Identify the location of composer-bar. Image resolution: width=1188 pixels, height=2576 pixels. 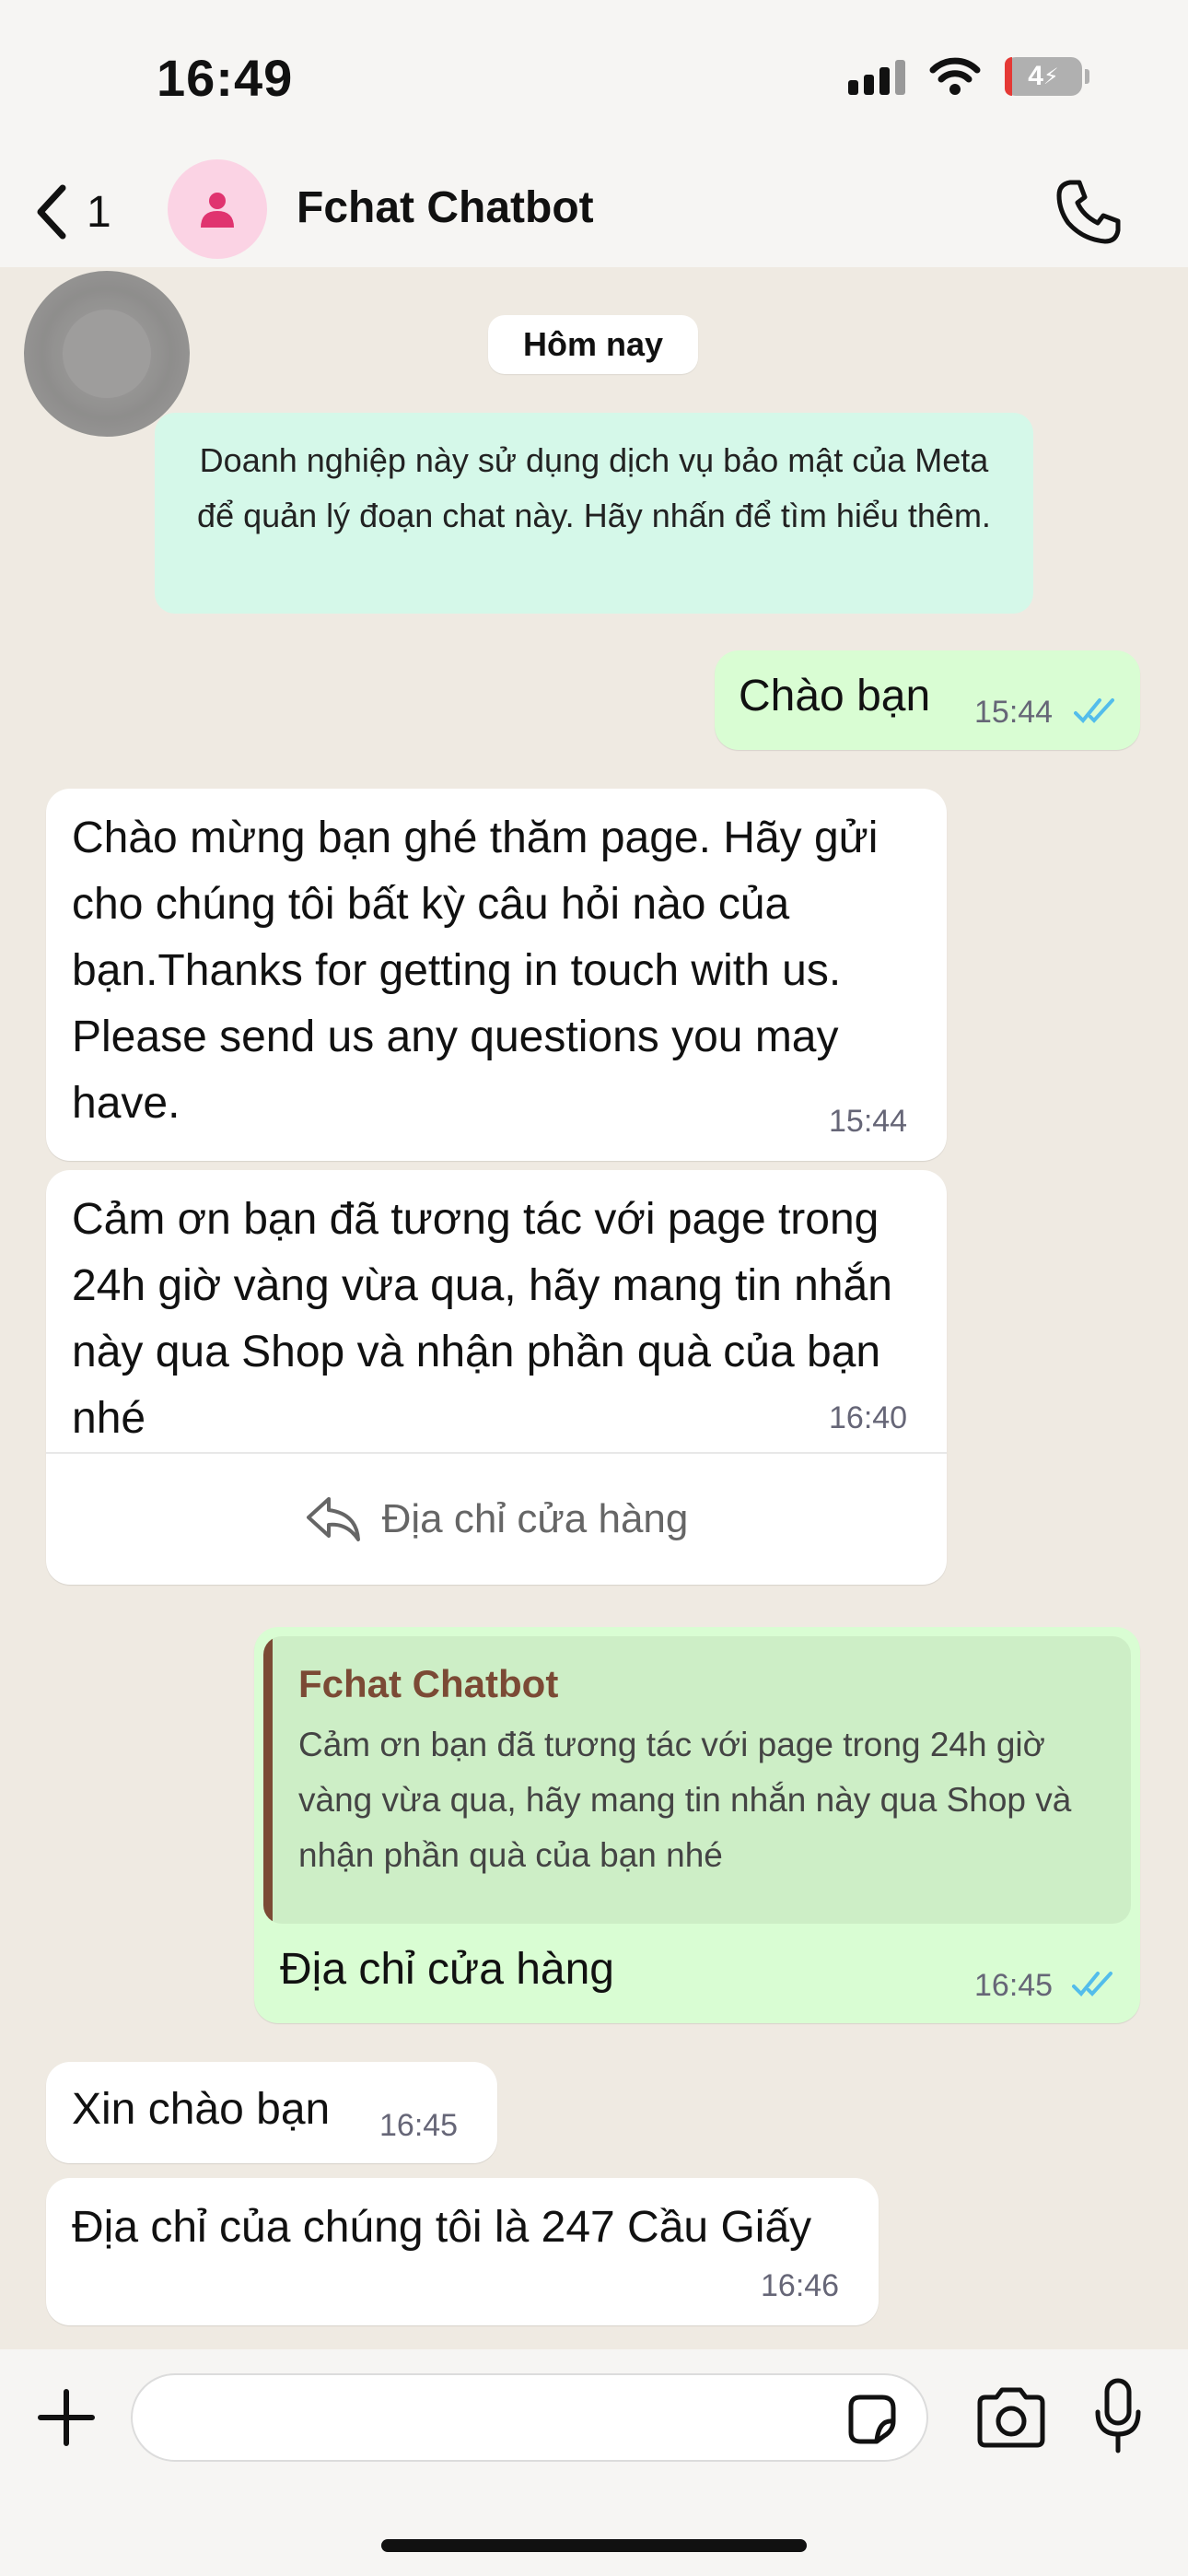
(594, 2462).